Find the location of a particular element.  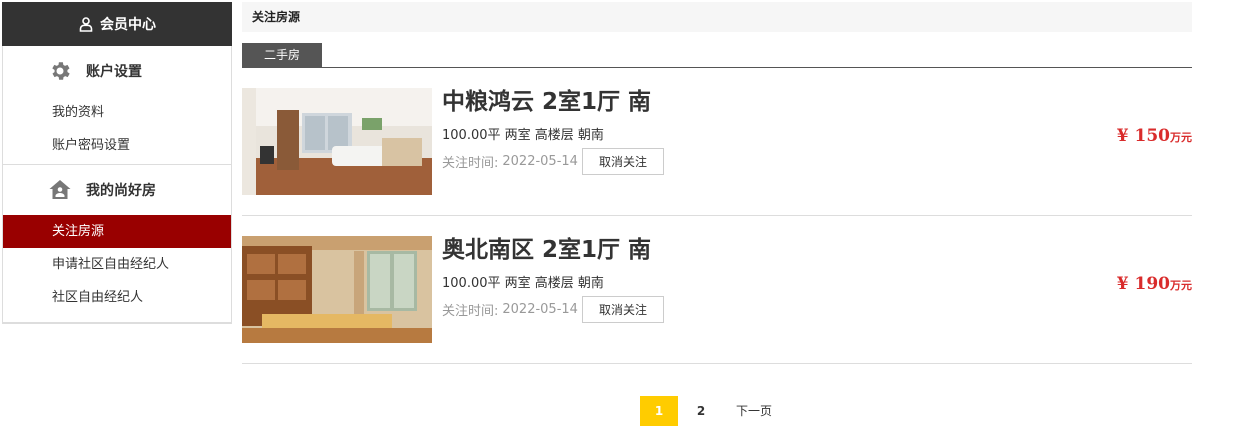

pagination: 1 2 下一页 is located at coordinates (712, 411).